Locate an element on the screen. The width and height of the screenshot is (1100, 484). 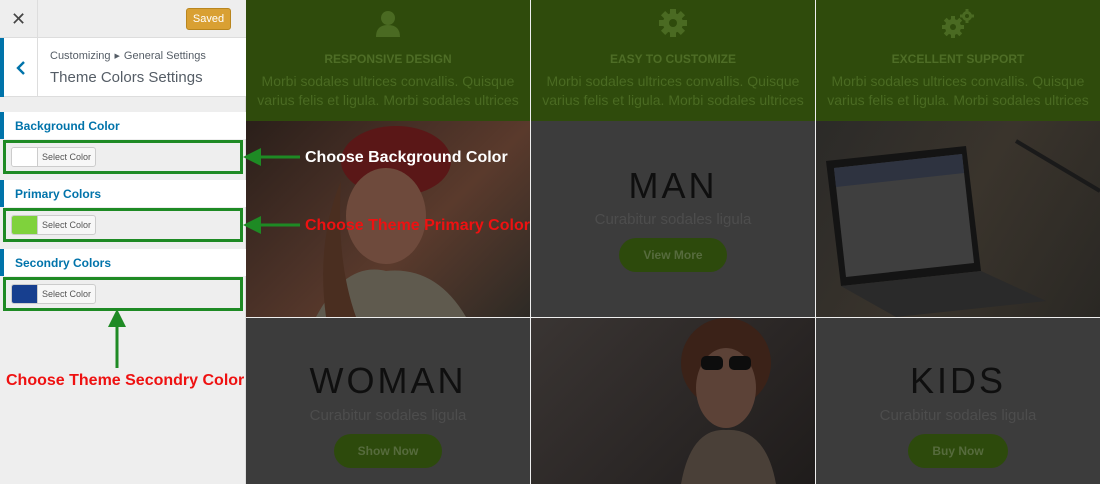
sunglasses-photo-tile is located at coordinates (673, 401).